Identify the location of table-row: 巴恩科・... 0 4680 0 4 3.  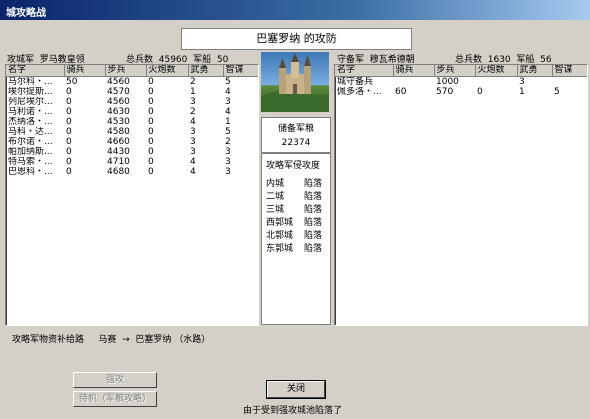
(132, 172).